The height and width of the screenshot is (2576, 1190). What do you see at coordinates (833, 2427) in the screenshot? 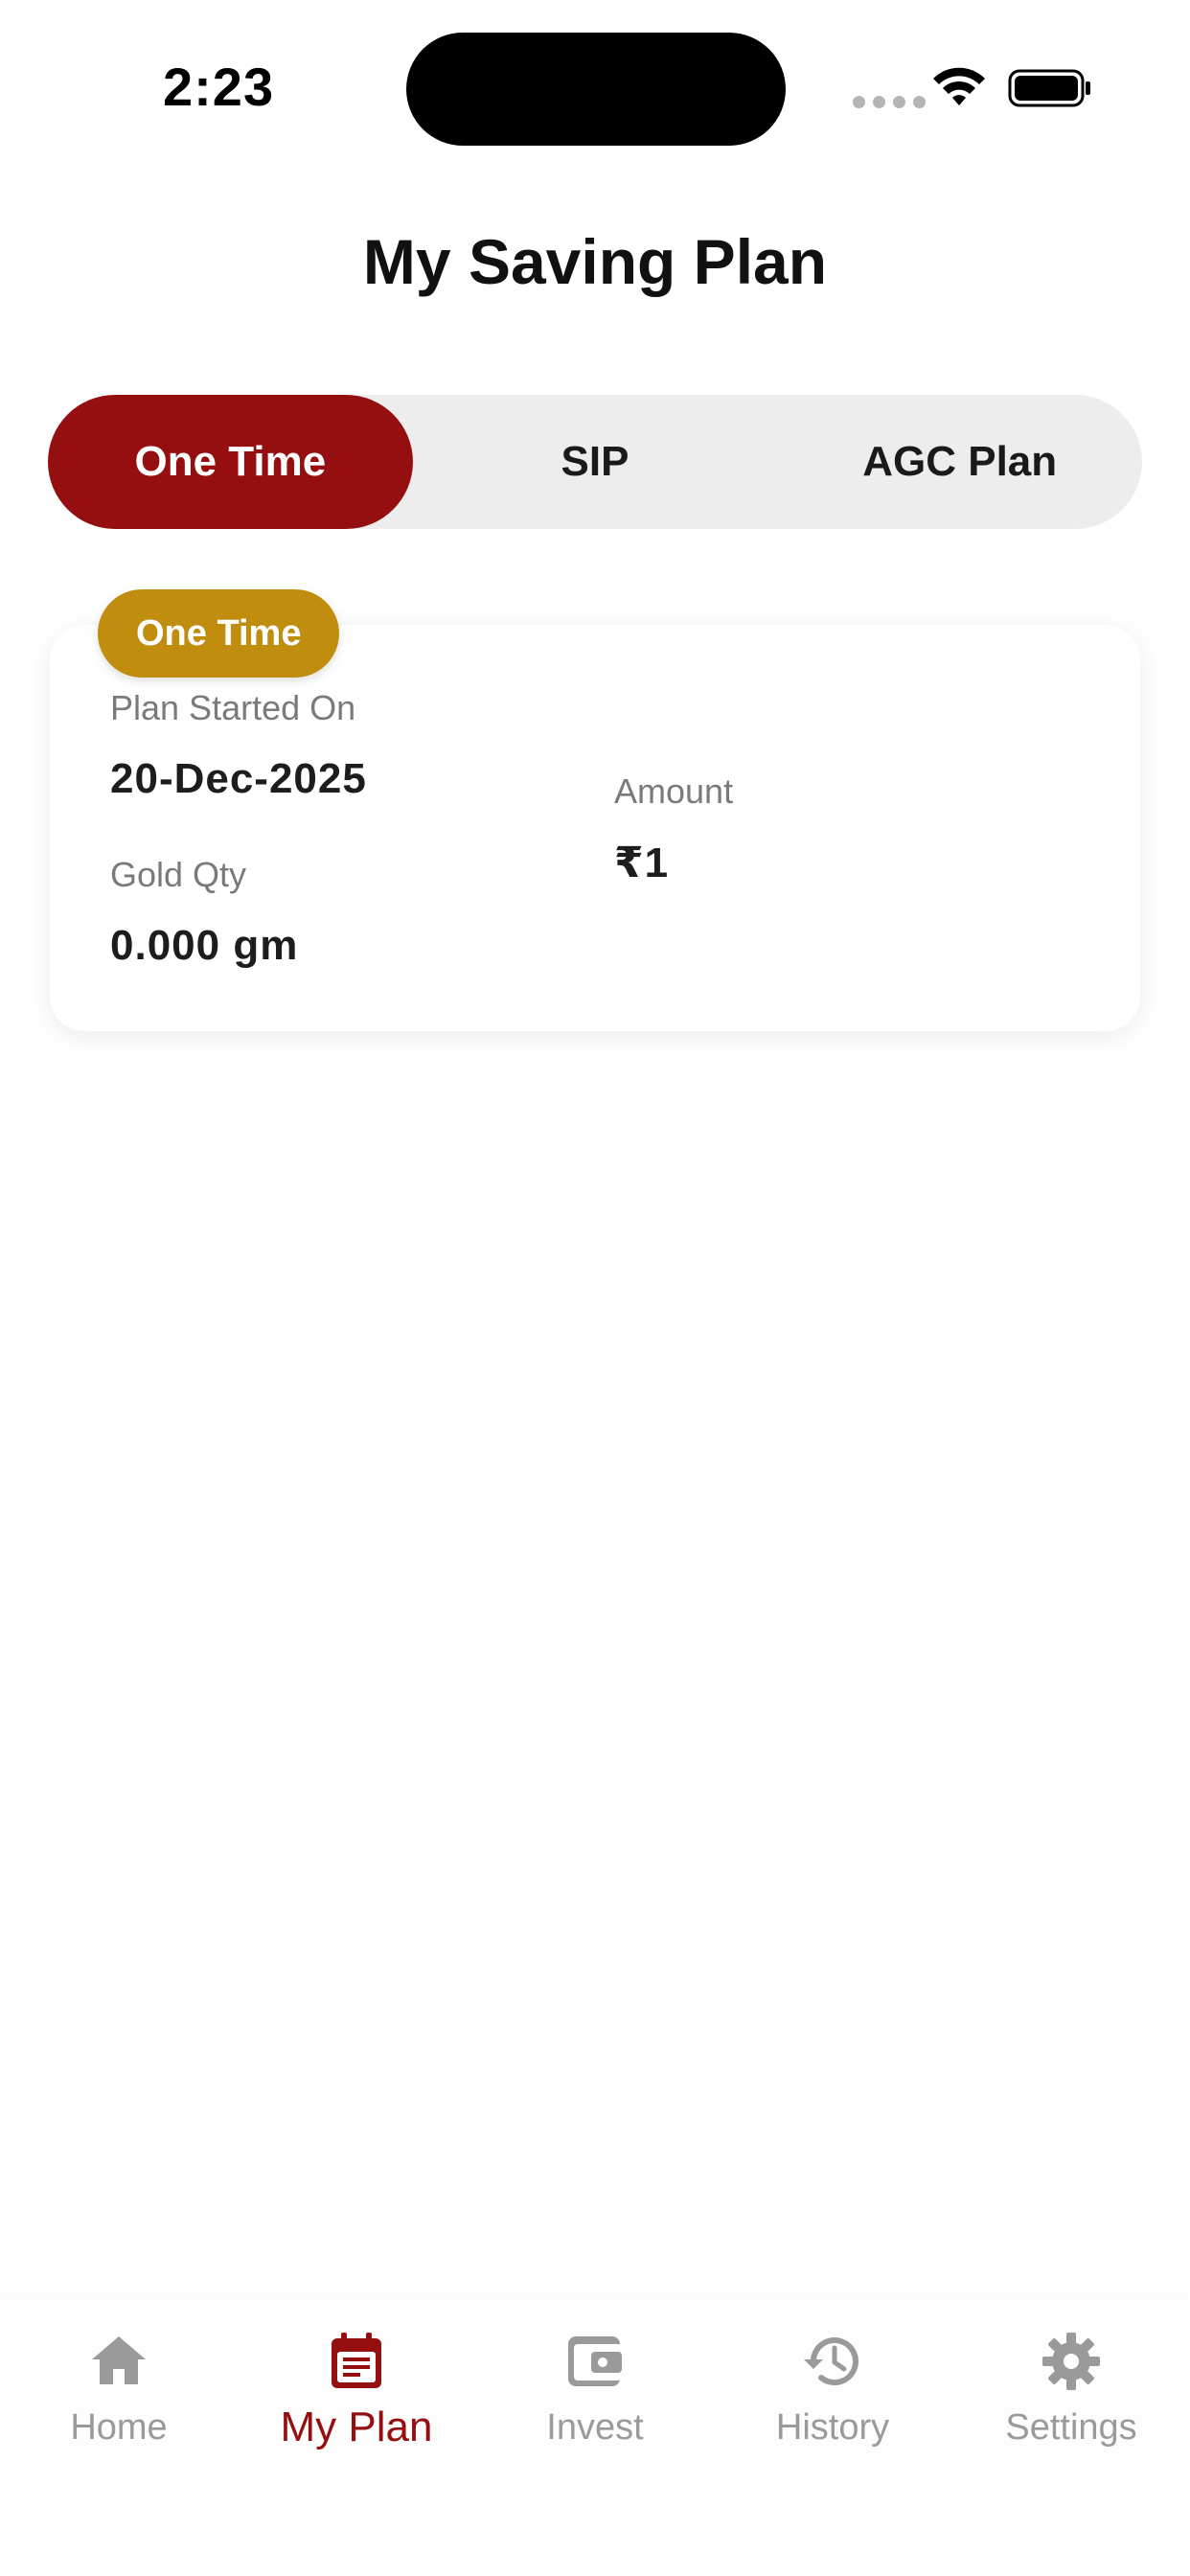
I see `nav-history-label: History` at bounding box center [833, 2427].